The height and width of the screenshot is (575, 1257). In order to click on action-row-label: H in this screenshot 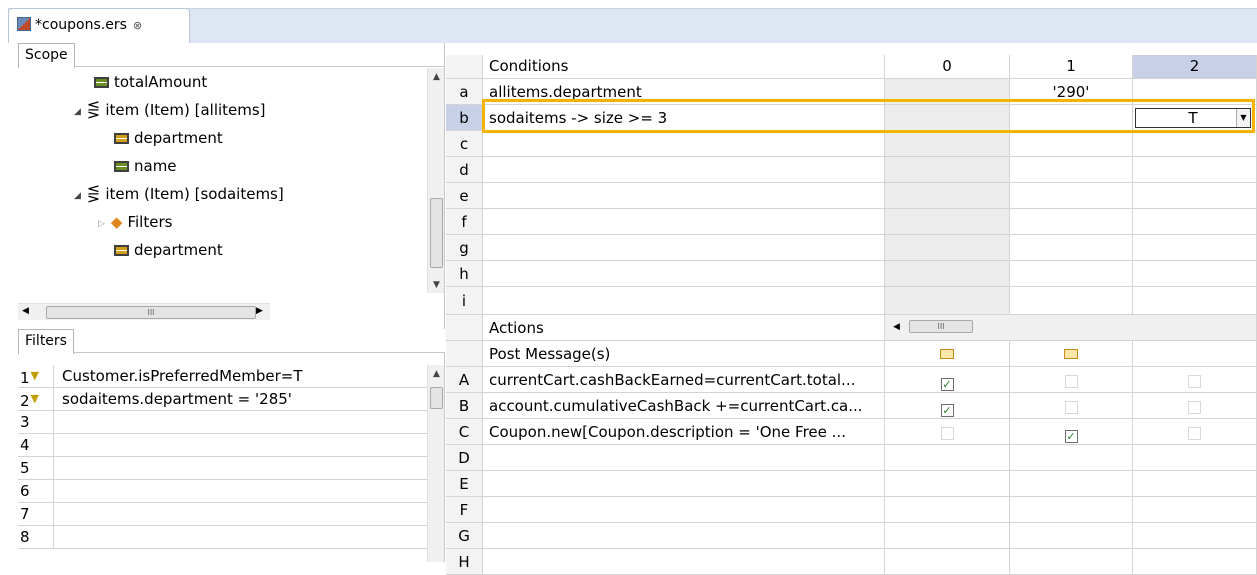, I will do `click(464, 562)`.